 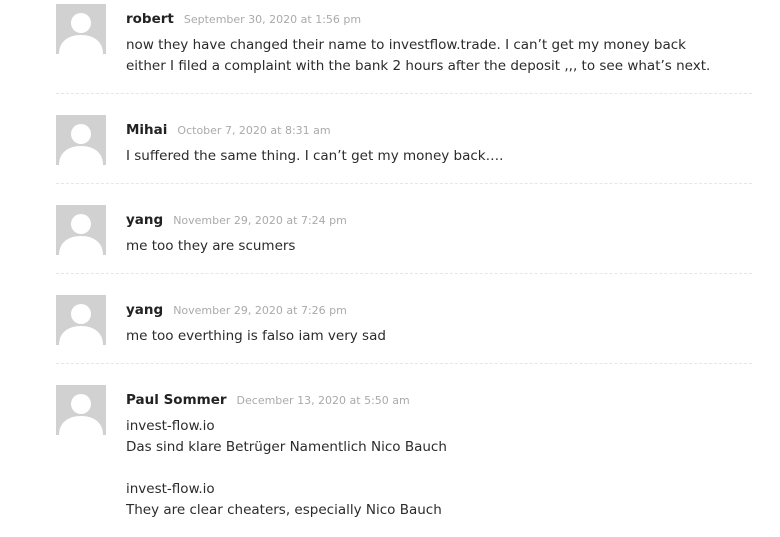 I want to click on comment-paragraph: me too everthing is falso iam very sad, so click(x=439, y=336).